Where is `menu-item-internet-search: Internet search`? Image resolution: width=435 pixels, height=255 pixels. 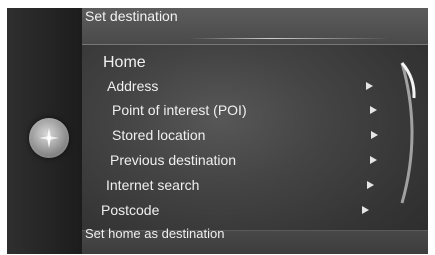 menu-item-internet-search: Internet search is located at coordinates (152, 185).